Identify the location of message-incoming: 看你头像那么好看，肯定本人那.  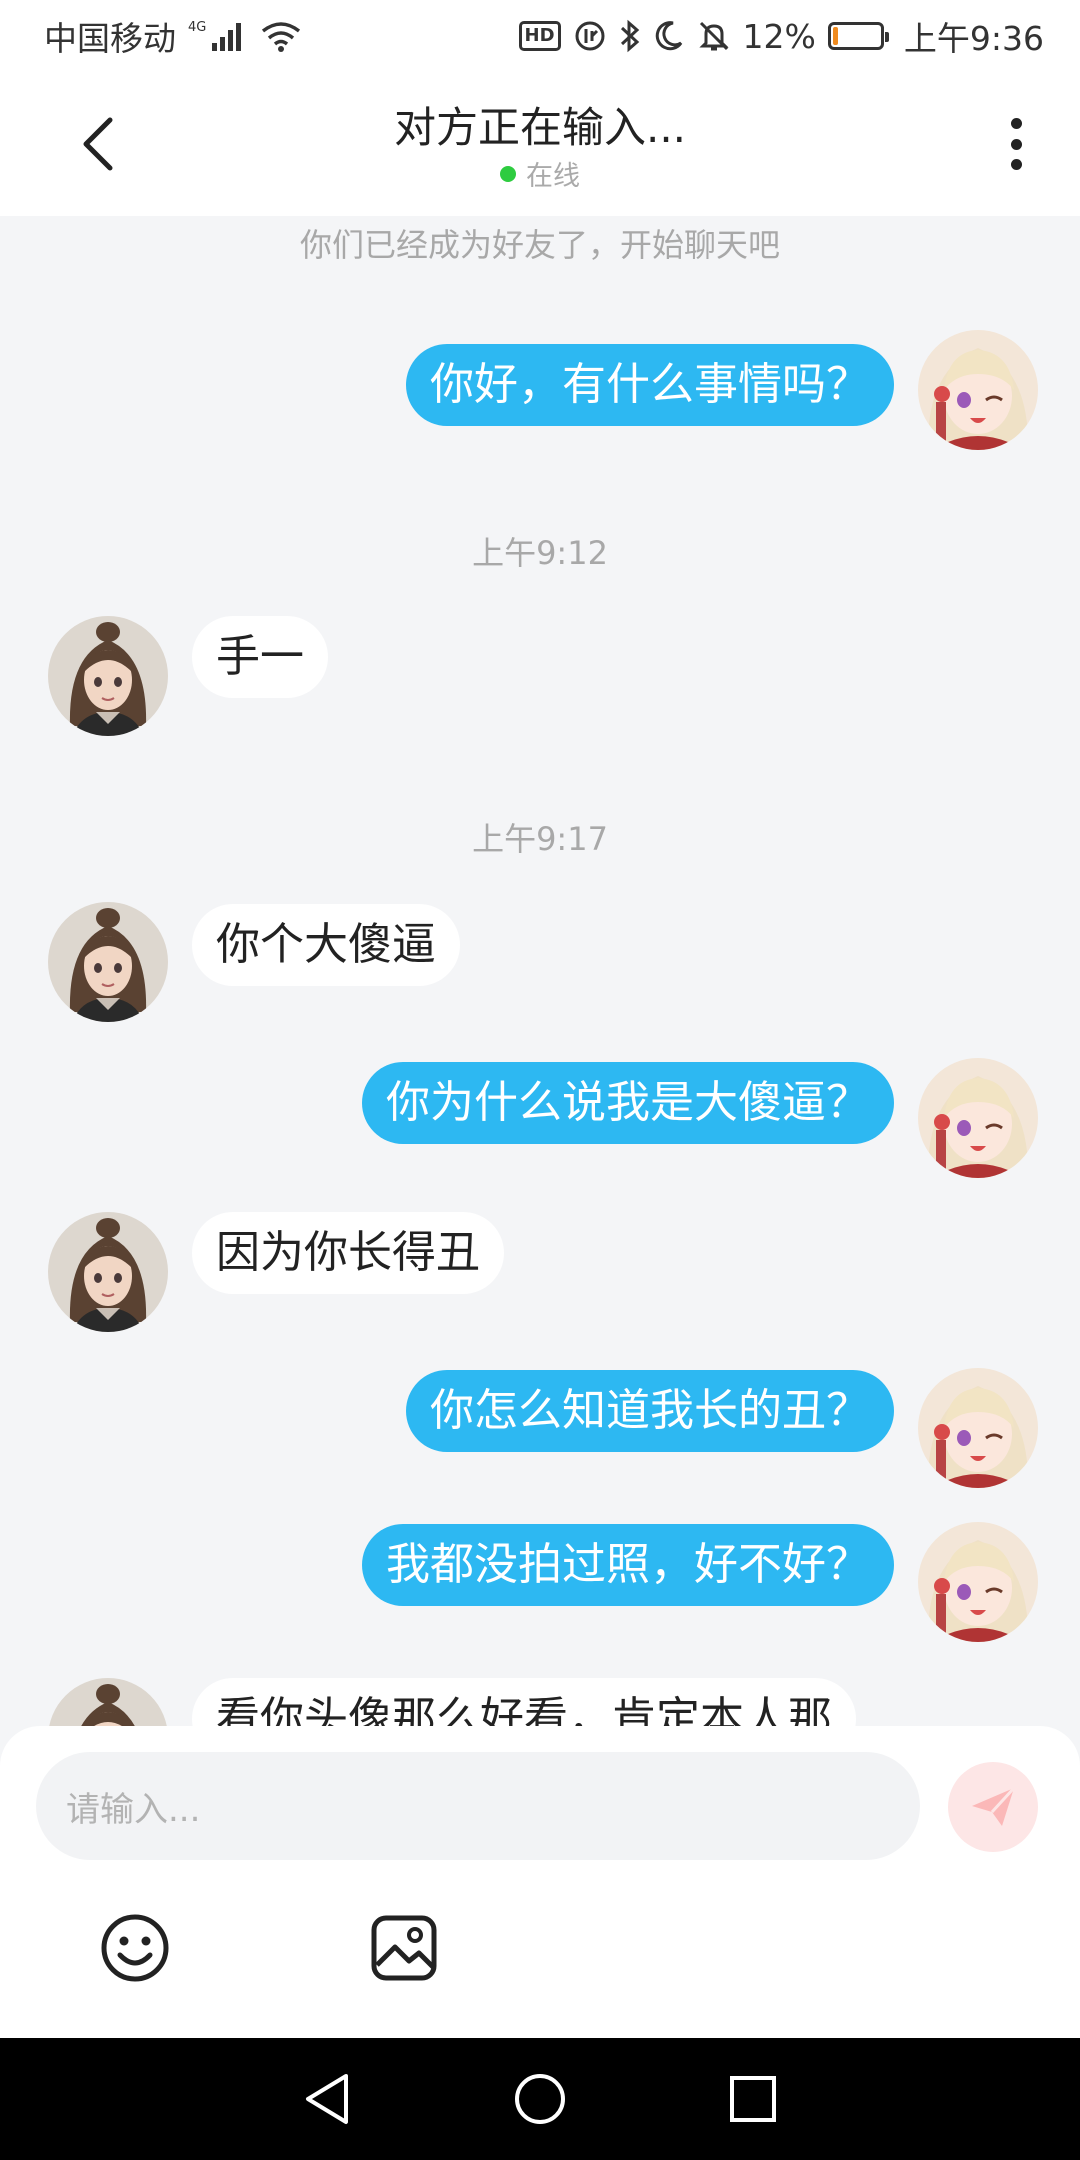
(452, 1702).